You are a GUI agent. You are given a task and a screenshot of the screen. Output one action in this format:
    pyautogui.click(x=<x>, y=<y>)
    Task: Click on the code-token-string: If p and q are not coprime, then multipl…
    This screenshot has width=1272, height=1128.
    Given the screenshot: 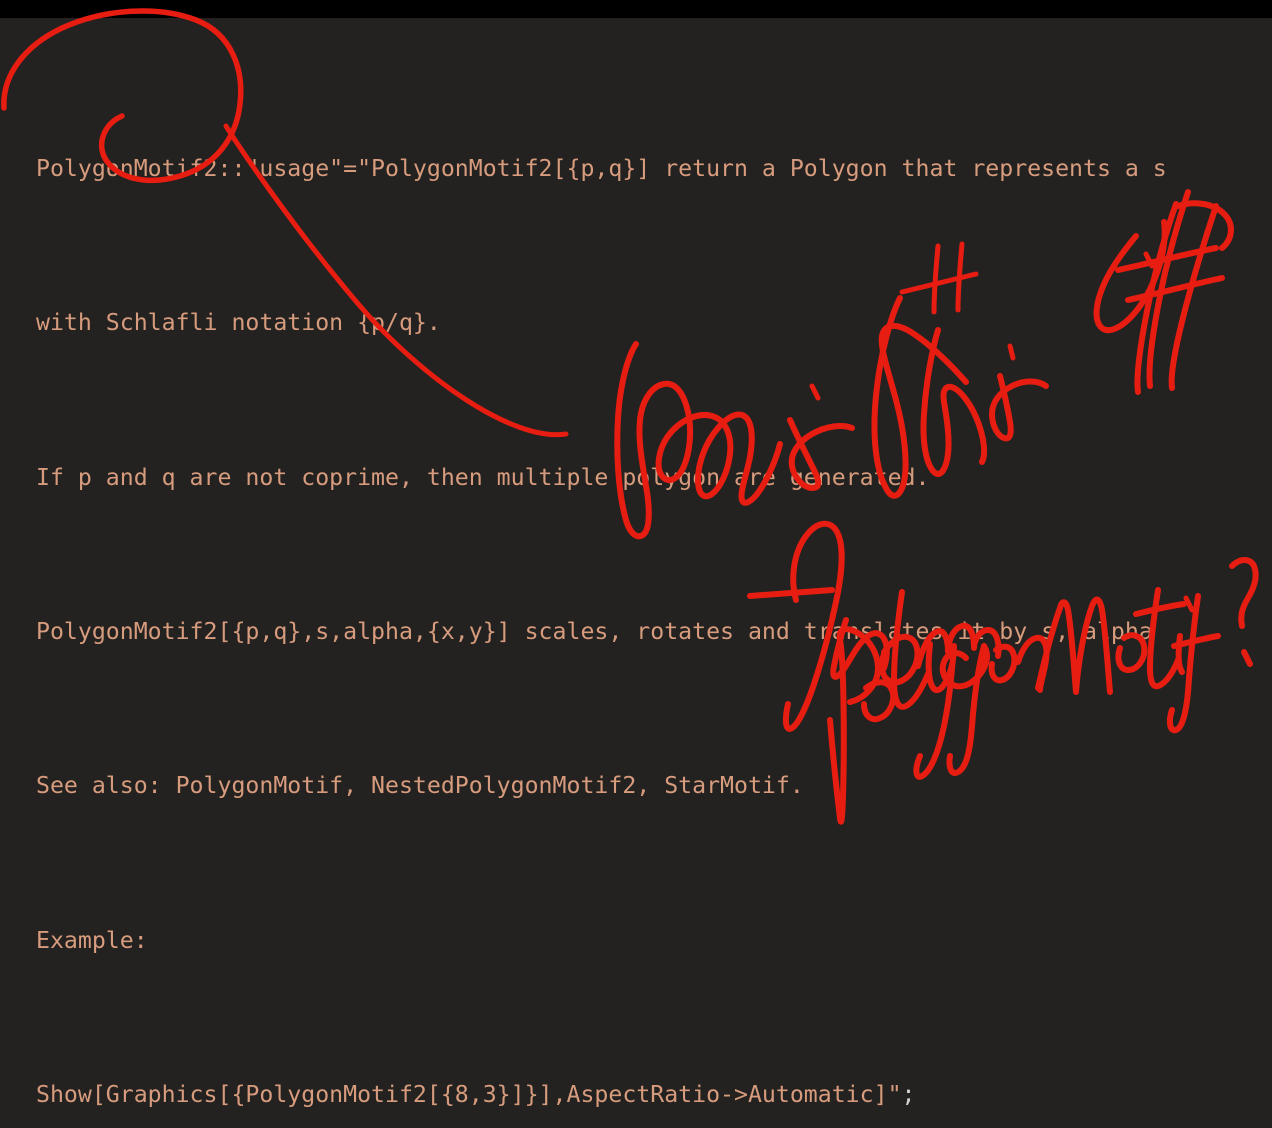 What is the action you would take?
    pyautogui.click(x=483, y=477)
    